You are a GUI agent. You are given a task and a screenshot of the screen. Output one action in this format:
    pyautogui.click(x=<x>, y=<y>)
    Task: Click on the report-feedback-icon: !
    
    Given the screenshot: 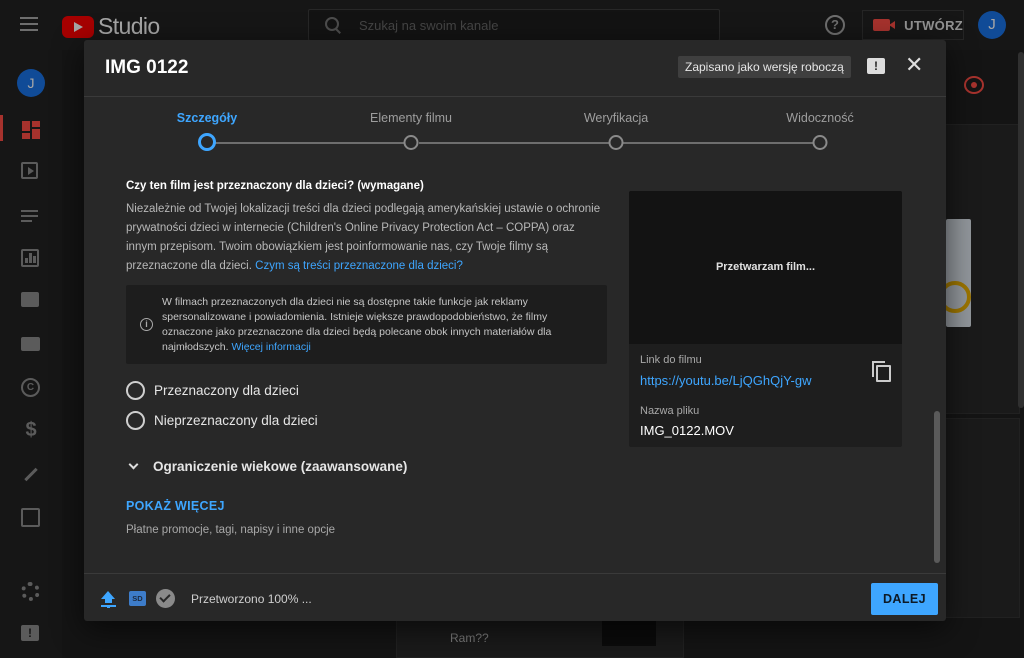 What is the action you would take?
    pyautogui.click(x=876, y=66)
    